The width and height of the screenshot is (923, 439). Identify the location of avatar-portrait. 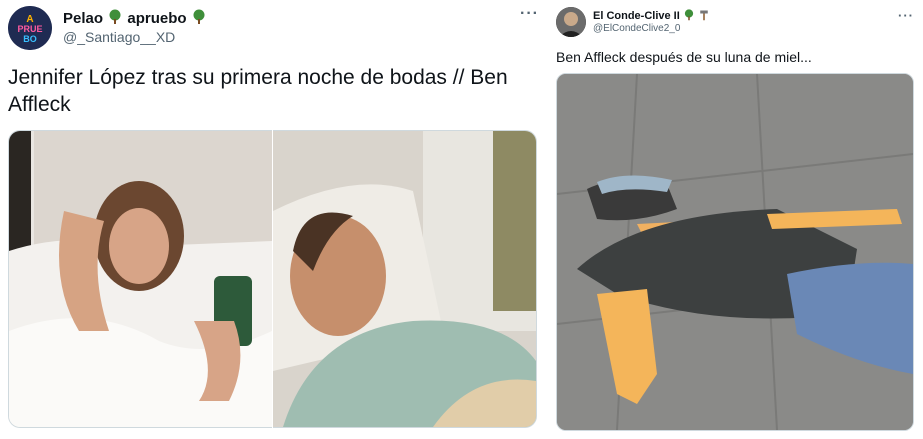
(571, 22).